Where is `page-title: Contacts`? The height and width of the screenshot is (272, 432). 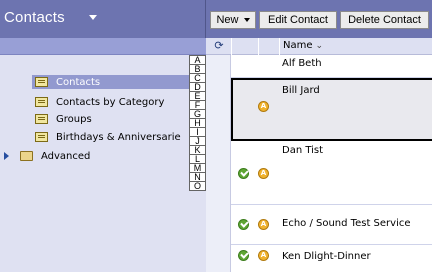 page-title: Contacts is located at coordinates (34, 17).